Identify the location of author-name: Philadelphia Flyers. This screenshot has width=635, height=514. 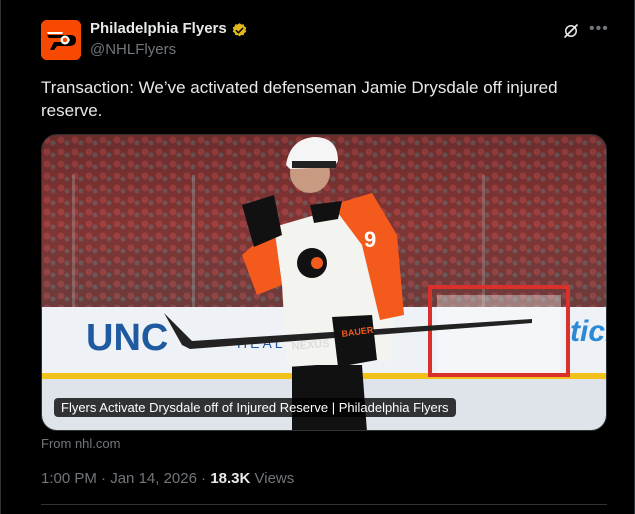
(158, 28).